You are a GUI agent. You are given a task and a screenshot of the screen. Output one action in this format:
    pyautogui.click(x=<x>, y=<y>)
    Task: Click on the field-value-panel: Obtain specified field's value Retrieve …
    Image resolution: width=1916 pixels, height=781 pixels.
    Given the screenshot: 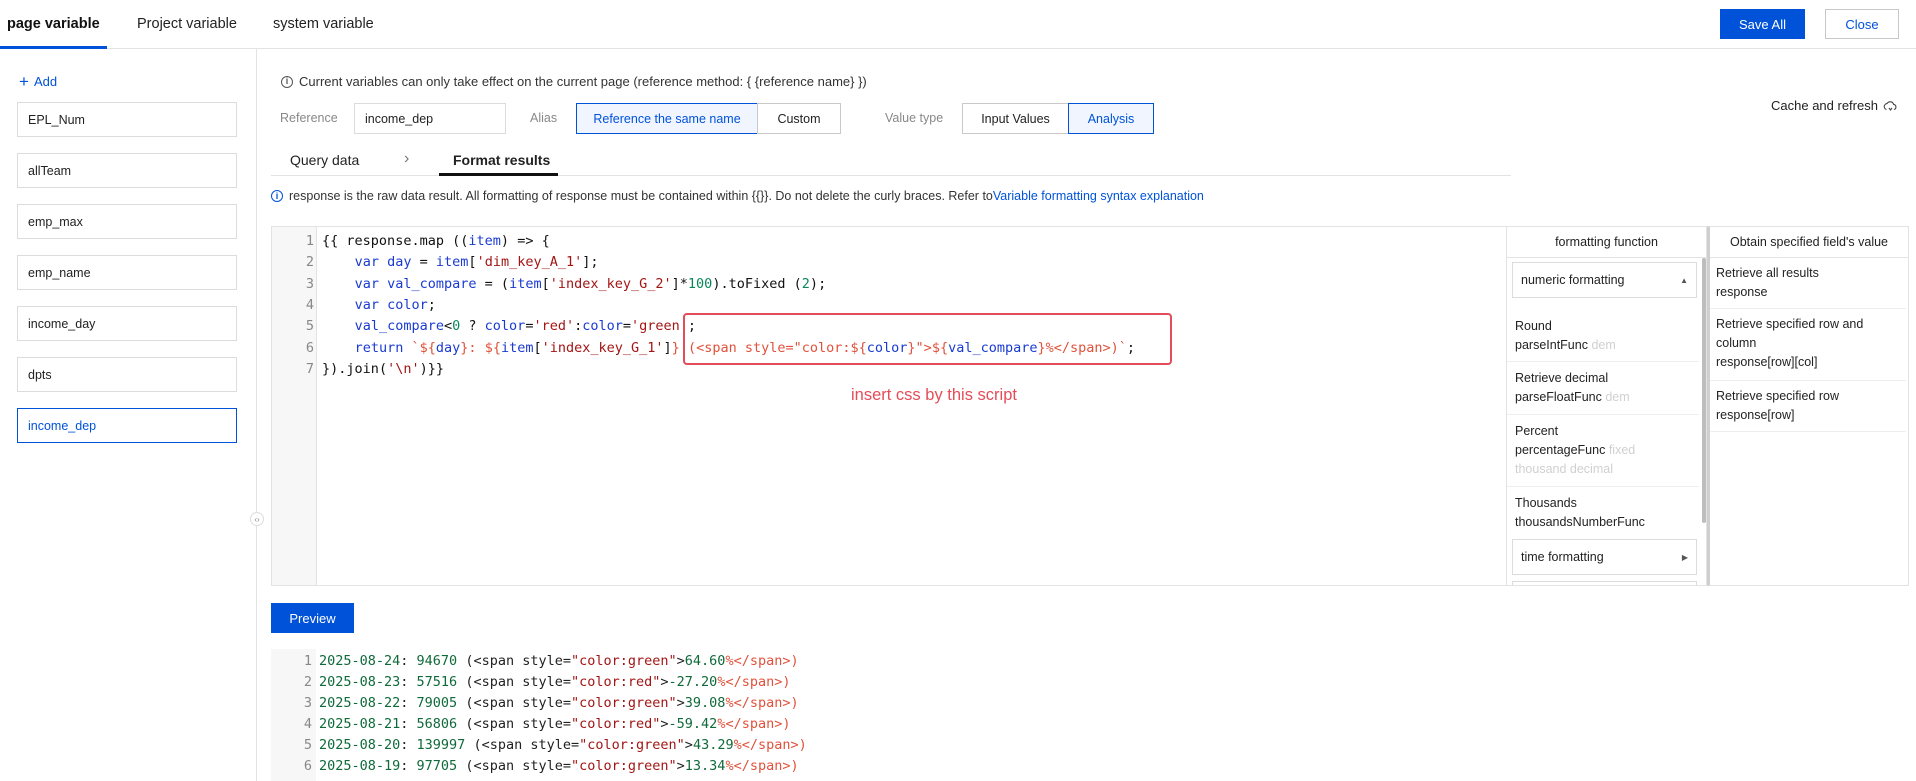 What is the action you would take?
    pyautogui.click(x=1808, y=406)
    